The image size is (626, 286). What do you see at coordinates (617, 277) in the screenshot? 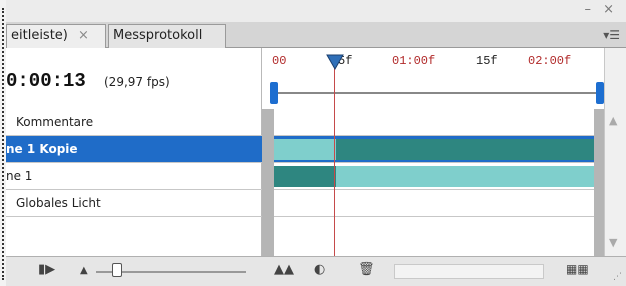
I see `resize-grip-icon: ⋰` at bounding box center [617, 277].